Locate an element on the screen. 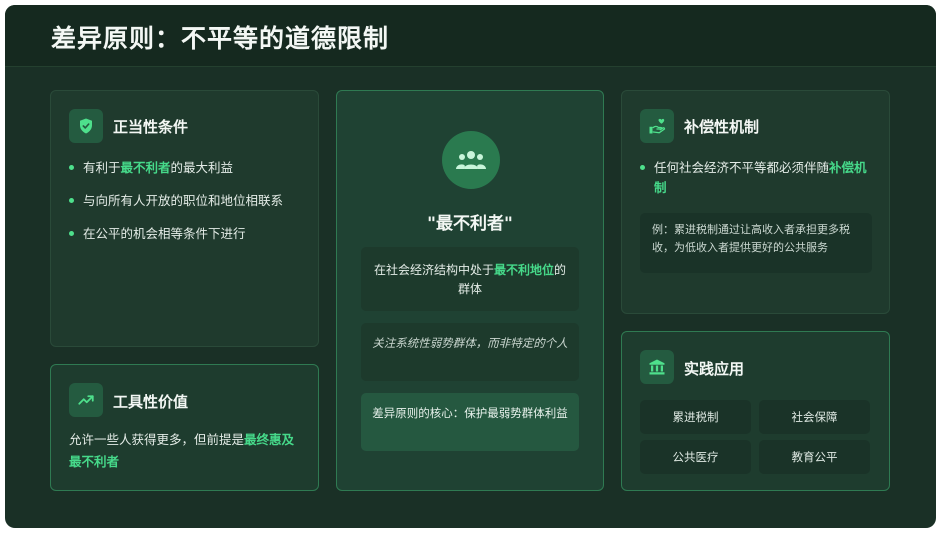 This screenshot has width=944, height=540. users-group-icon is located at coordinates (471, 160).